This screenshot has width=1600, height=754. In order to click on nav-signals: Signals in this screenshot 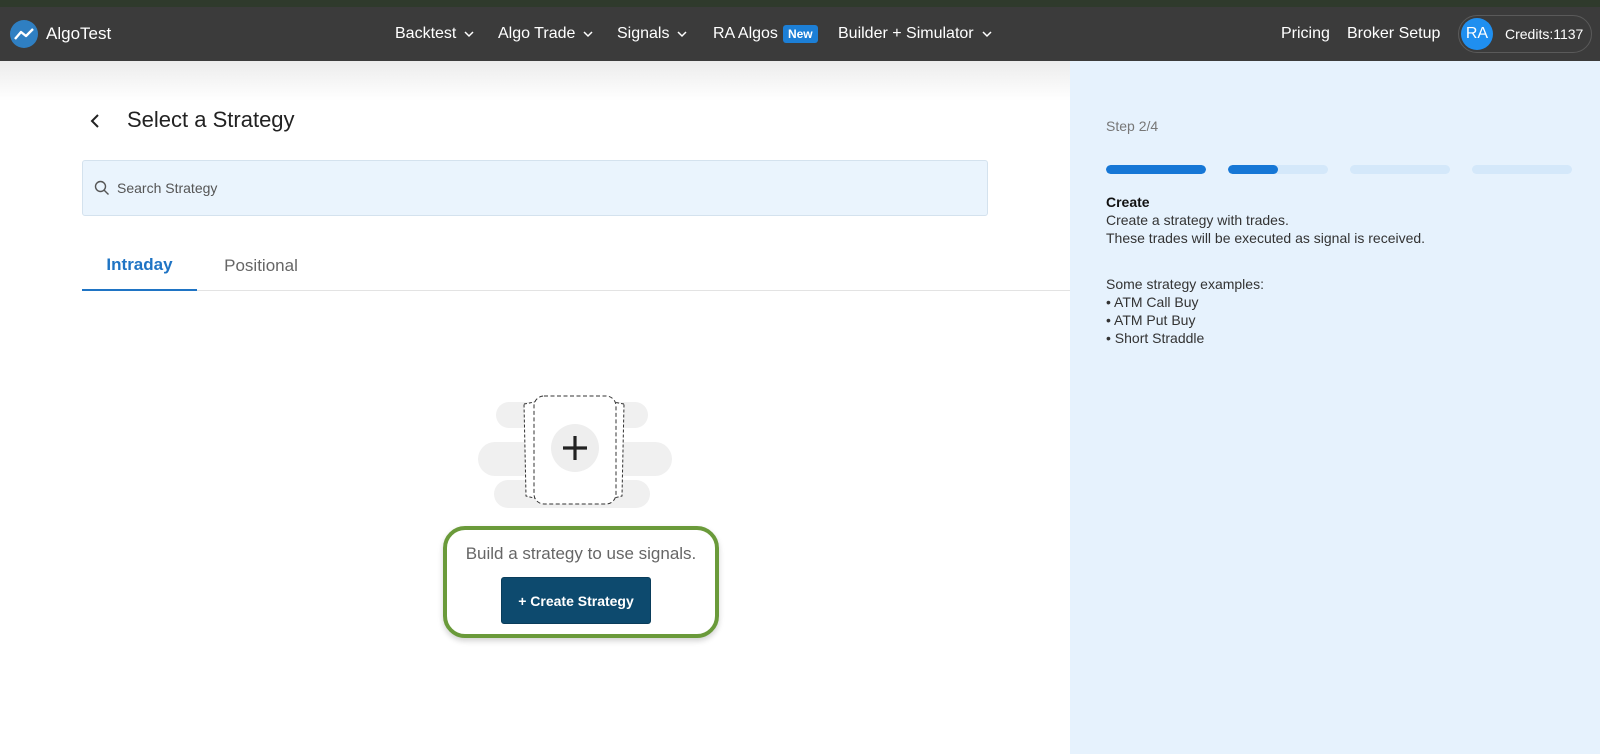, I will do `click(652, 34)`.